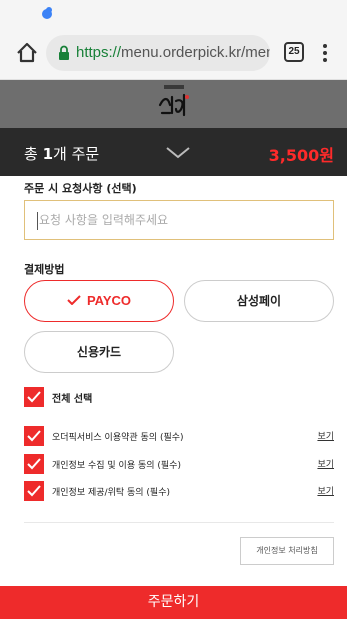 This screenshot has width=347, height=619. Describe the element at coordinates (64, 52) in the screenshot. I see `lock-icon` at that location.